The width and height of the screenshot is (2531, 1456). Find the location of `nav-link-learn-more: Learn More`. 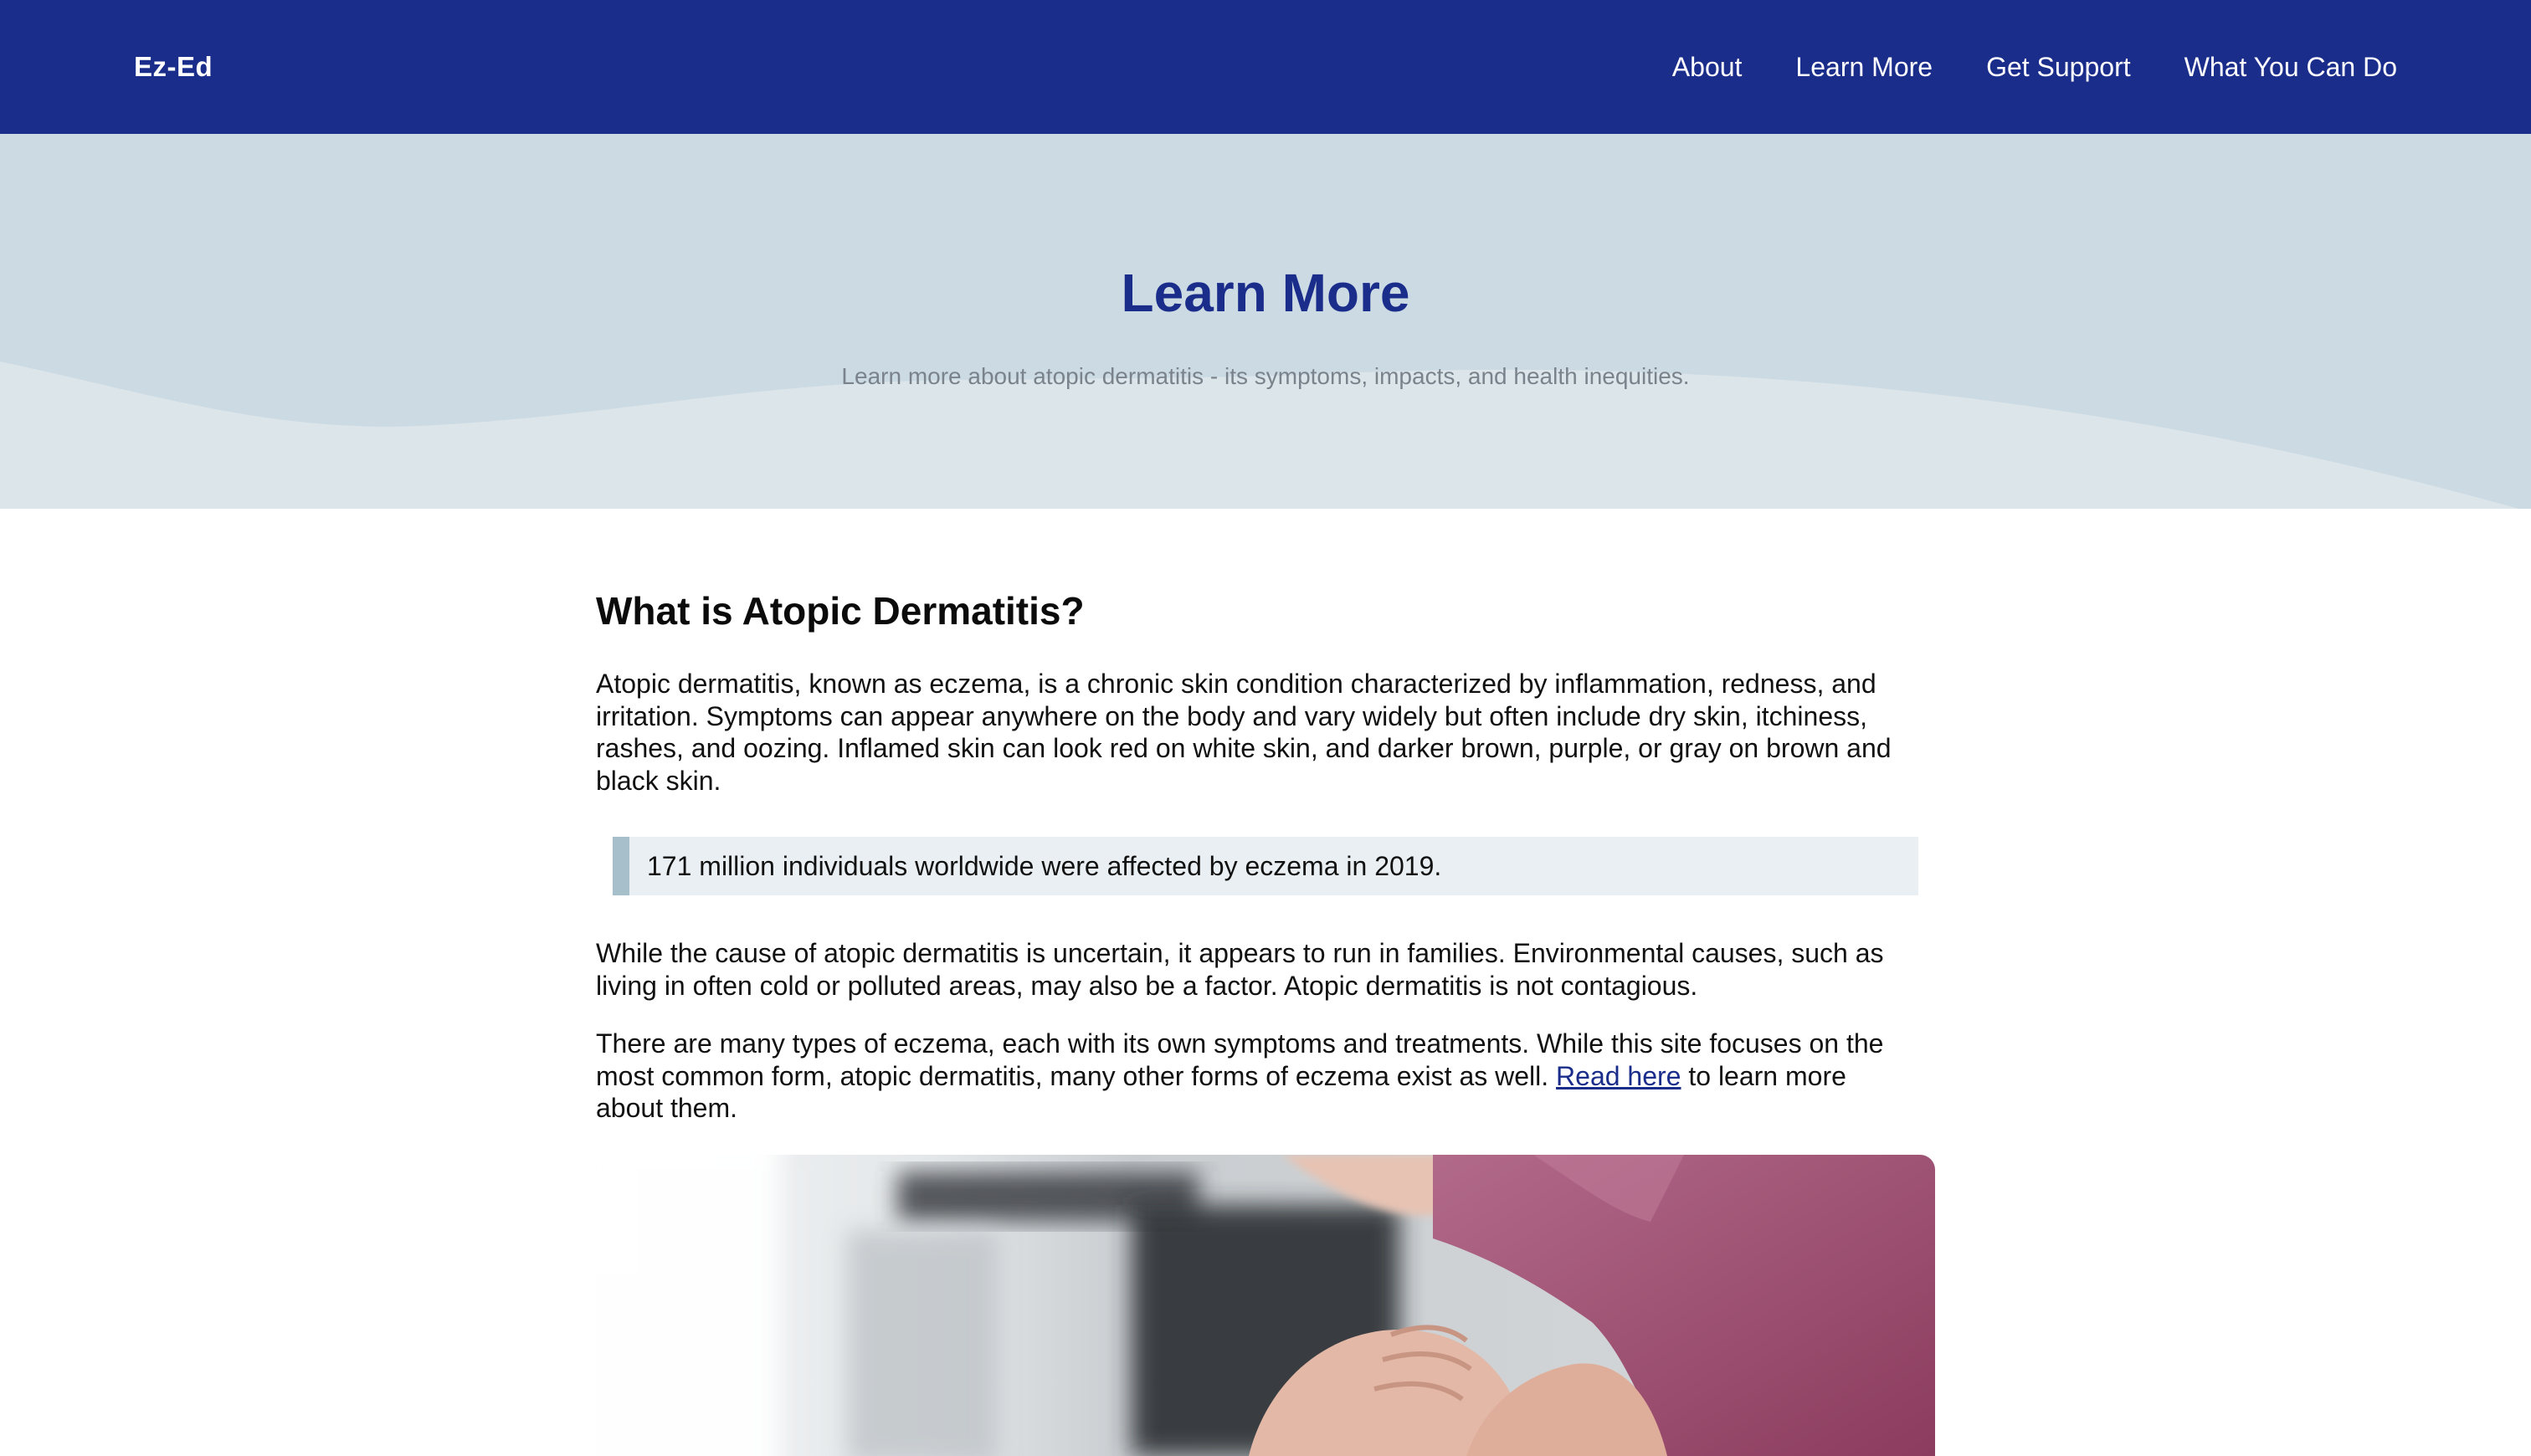

nav-link-learn-more: Learn More is located at coordinates (1864, 67).